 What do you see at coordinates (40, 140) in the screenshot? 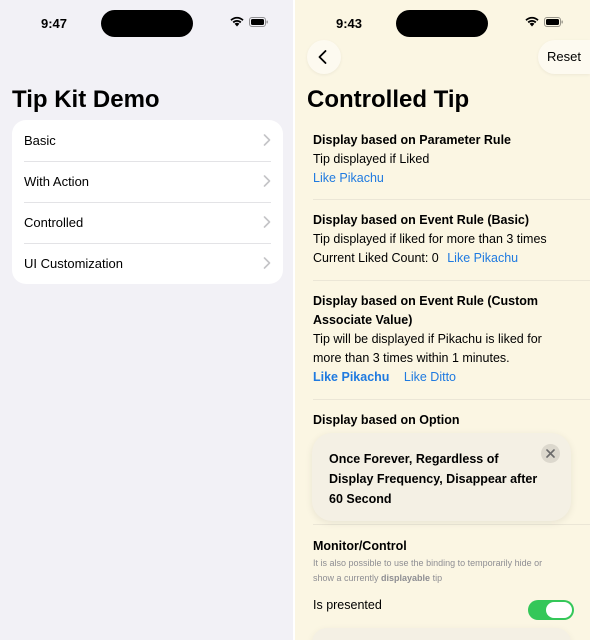
I see `list-item-label: Basic` at bounding box center [40, 140].